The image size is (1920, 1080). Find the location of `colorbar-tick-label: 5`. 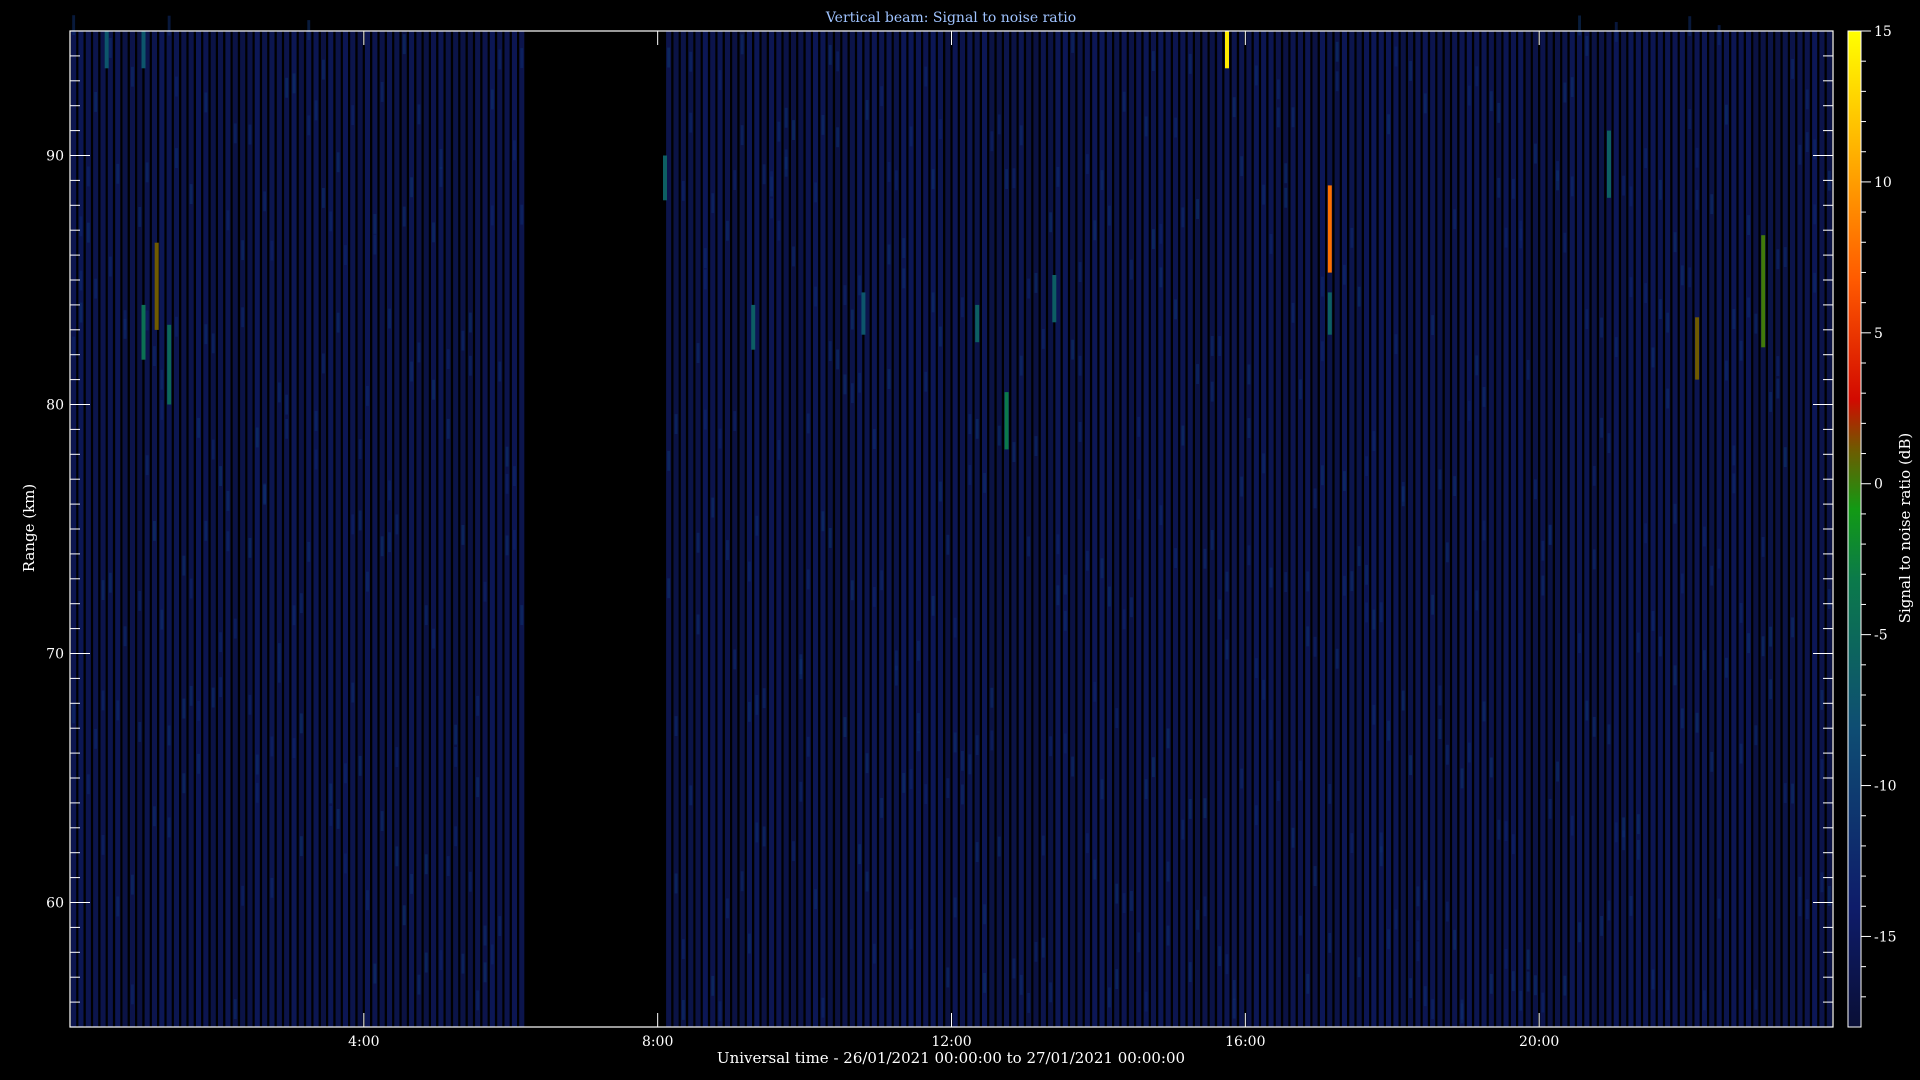

colorbar-tick-label: 5 is located at coordinates (1878, 334).